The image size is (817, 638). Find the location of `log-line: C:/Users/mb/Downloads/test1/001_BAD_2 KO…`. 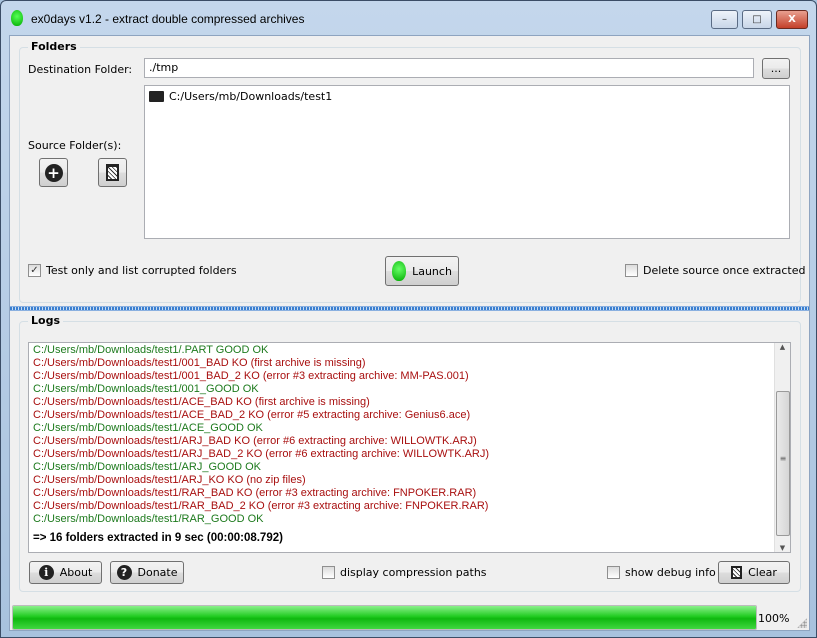

log-line: C:/Users/mb/Downloads/test1/001_BAD_2 KO… is located at coordinates (251, 376).